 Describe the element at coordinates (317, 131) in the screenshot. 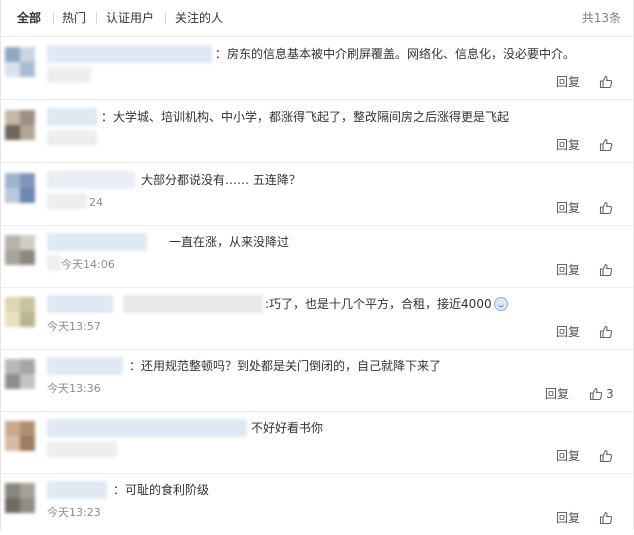

I see `comment-item: ：大学城、培训机构、中小学，都涨得飞起了，整改隔间房之后涨得更是飞起 回复` at that location.